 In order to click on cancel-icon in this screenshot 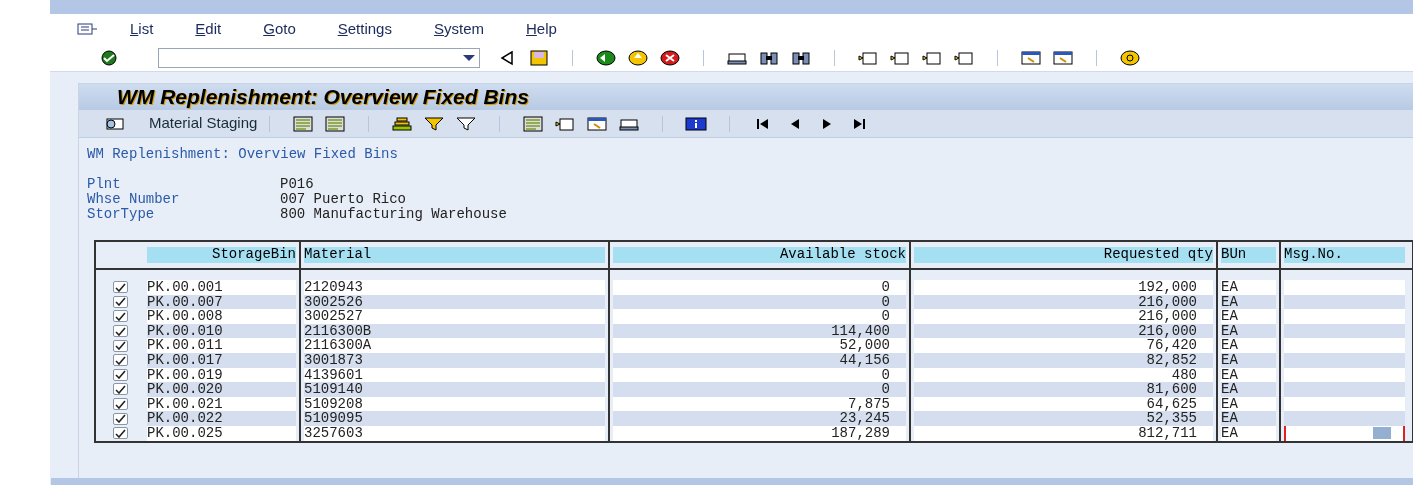, I will do `click(670, 57)`.